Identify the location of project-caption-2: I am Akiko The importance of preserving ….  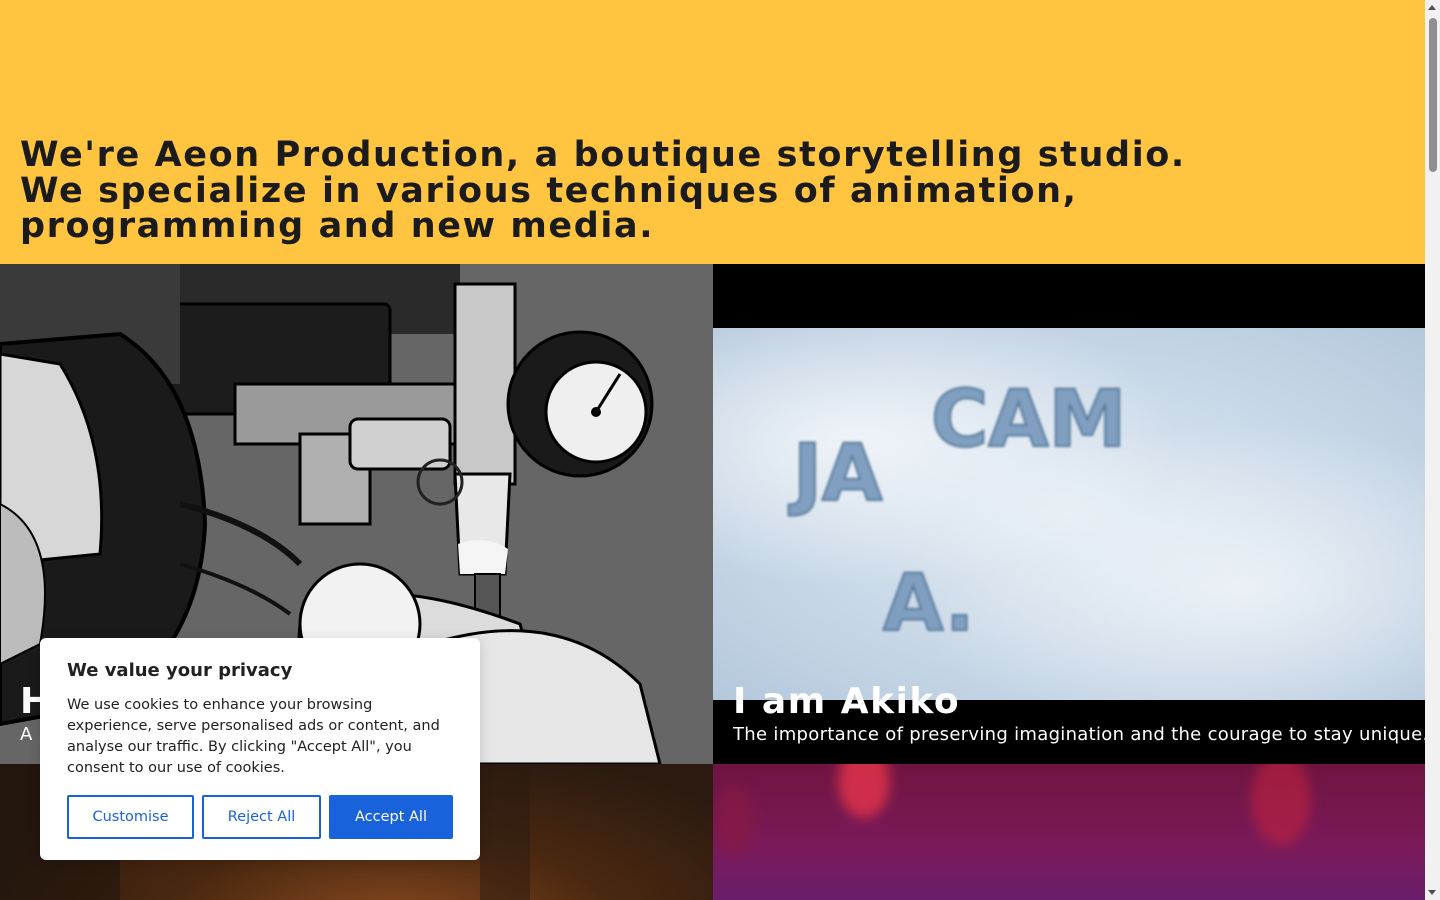
(1079, 715).